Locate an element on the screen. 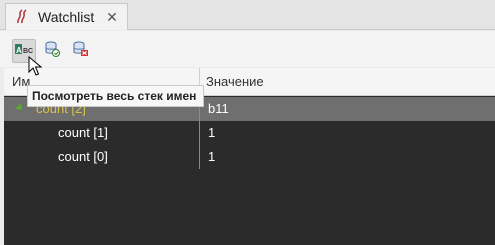 Image resolution: width=495 pixels, height=245 pixels. row-name: count [1] is located at coordinates (83, 132).